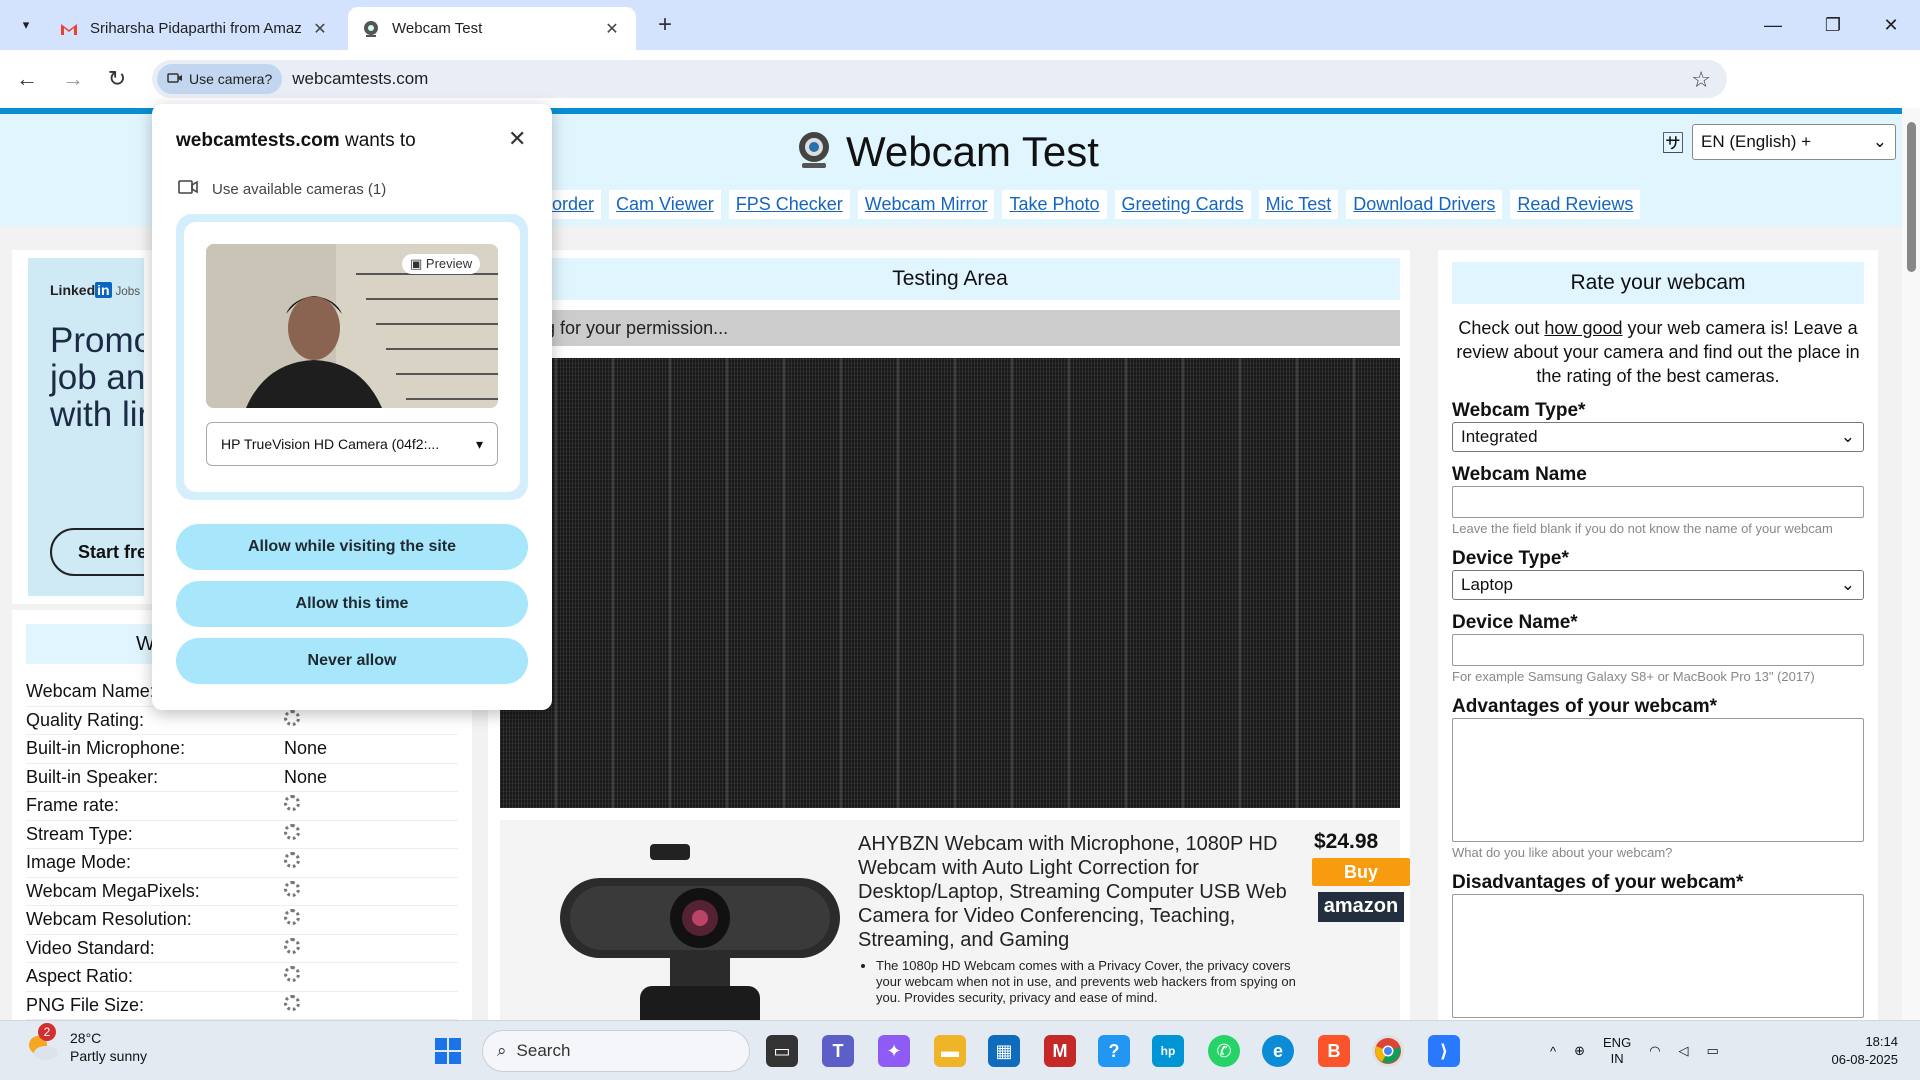  Describe the element at coordinates (1553, 1051) in the screenshot. I see `chevron-up-icon: ^` at that location.